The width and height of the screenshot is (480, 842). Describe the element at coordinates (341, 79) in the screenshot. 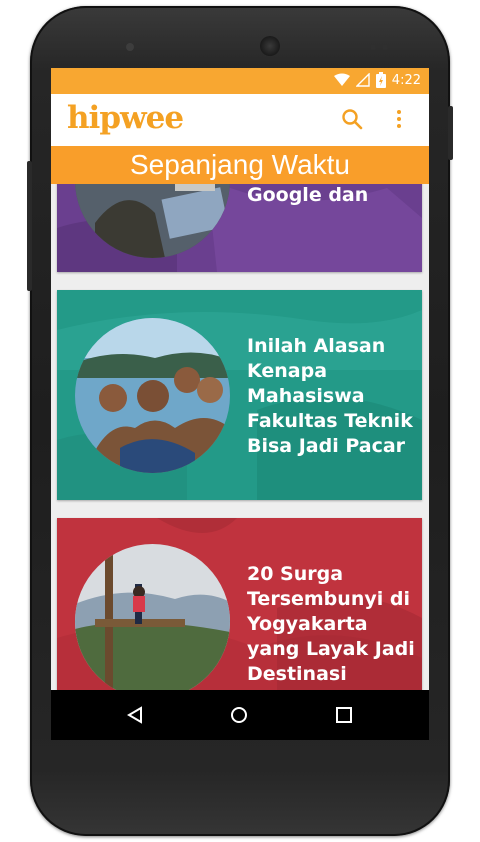

I see `wifi-icon` at that location.